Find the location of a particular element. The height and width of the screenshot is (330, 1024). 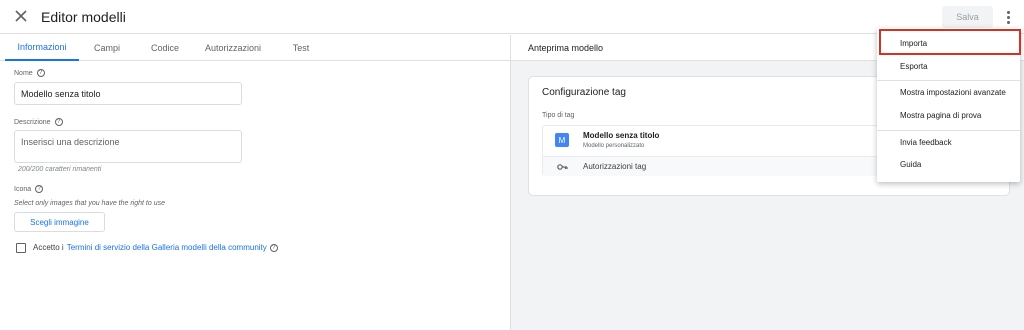

tab-campi: Campi is located at coordinates (107, 48).